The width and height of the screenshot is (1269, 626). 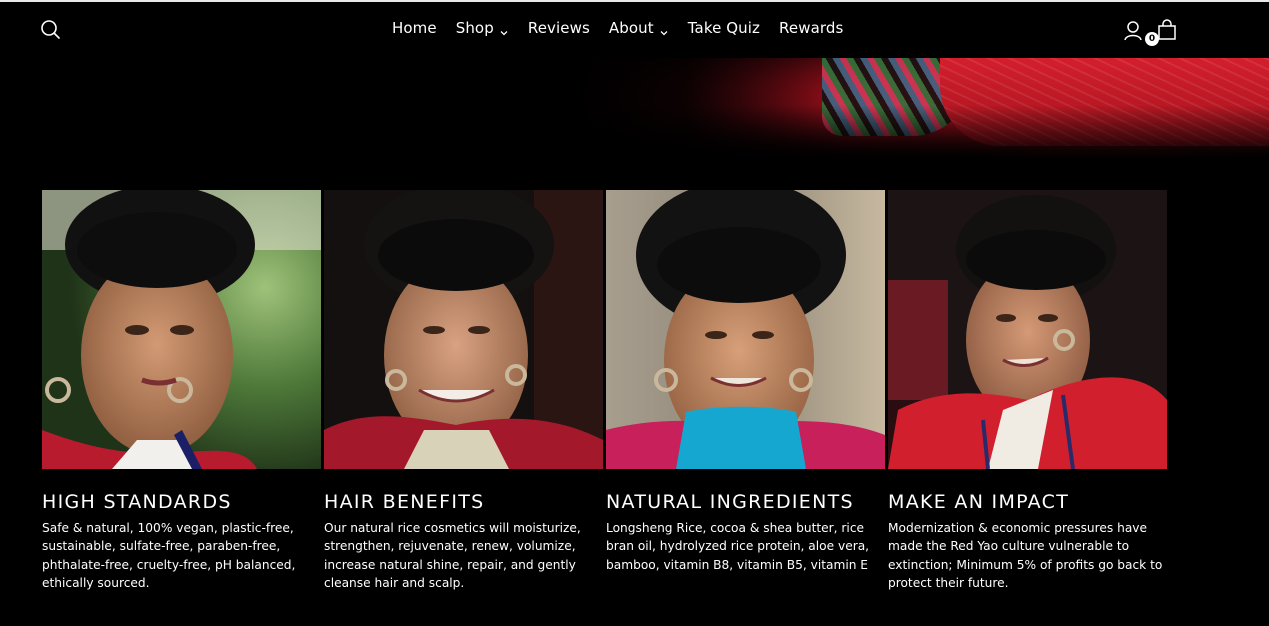 I want to click on shopping-bag-icon, so click(x=1167, y=30).